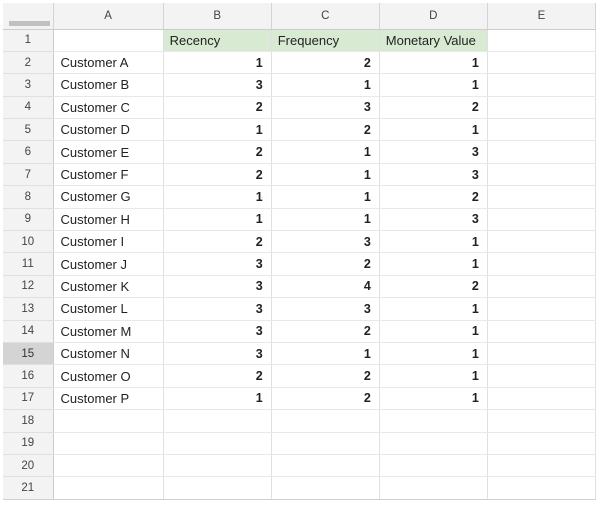 The width and height of the screenshot is (600, 505). I want to click on cell-d17: 1, so click(433, 399).